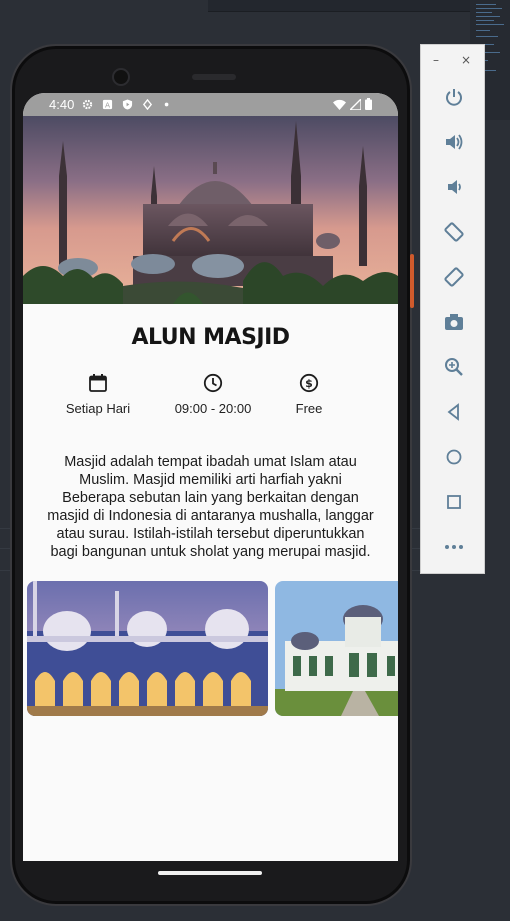  What do you see at coordinates (213, 408) in the screenshot?
I see `info-hours-label: 09:00 - 20:00` at bounding box center [213, 408].